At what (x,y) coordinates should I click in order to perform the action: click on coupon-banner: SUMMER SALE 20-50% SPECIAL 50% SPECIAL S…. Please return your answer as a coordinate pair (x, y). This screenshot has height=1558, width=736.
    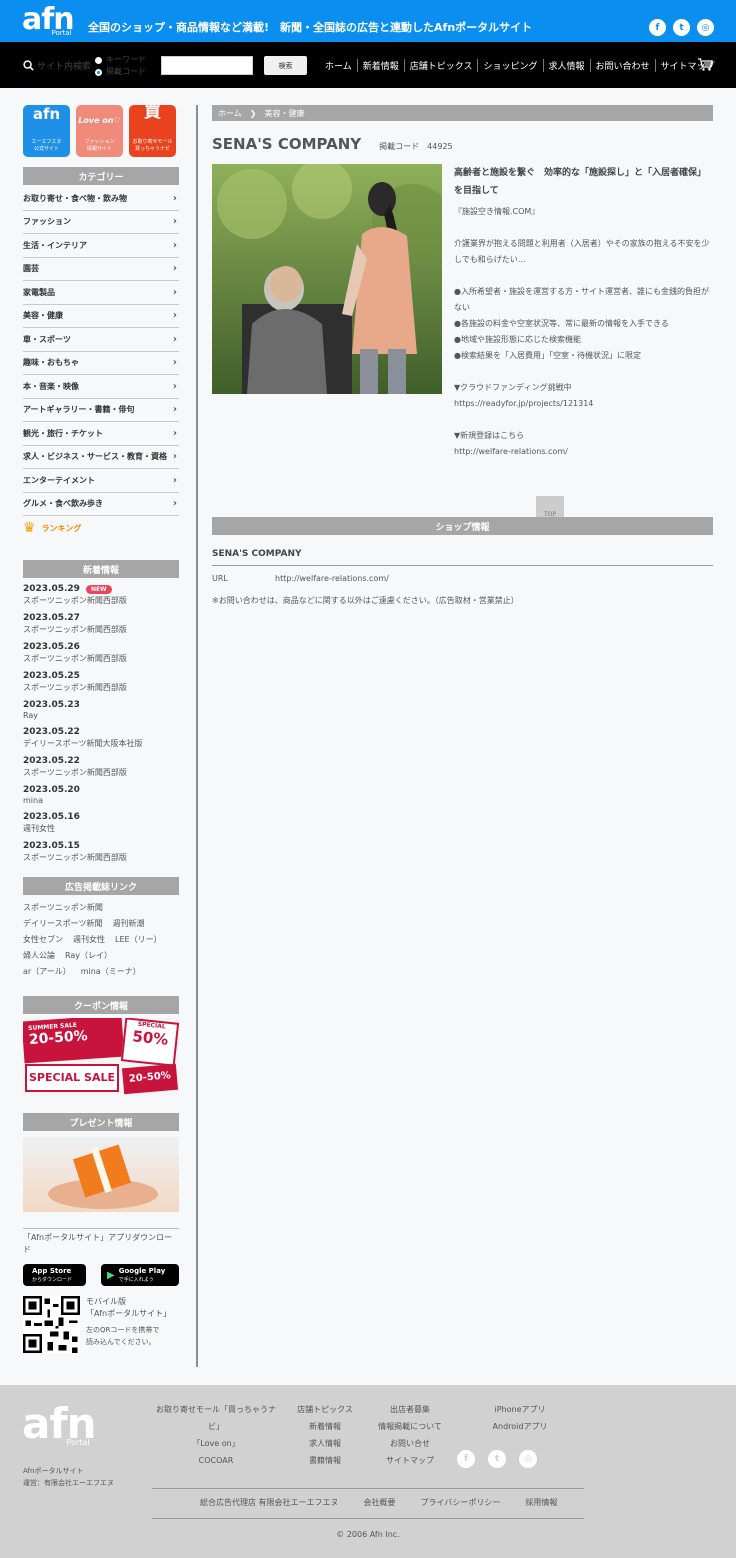
    Looking at the image, I should click on (101, 1057).